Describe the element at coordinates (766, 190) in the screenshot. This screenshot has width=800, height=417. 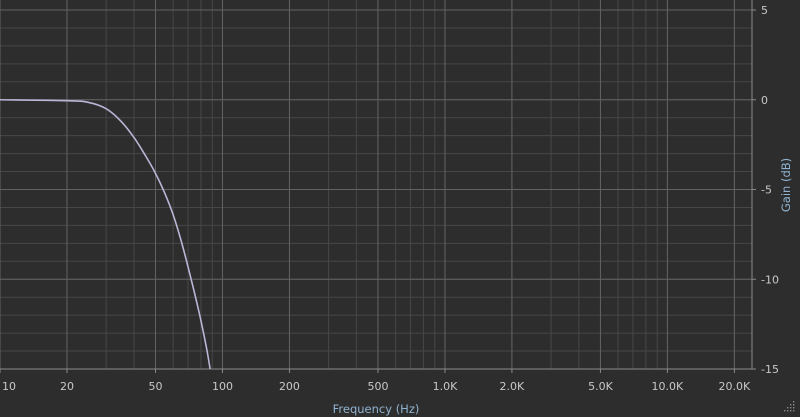
I see `y-tick-label: -5` at that location.